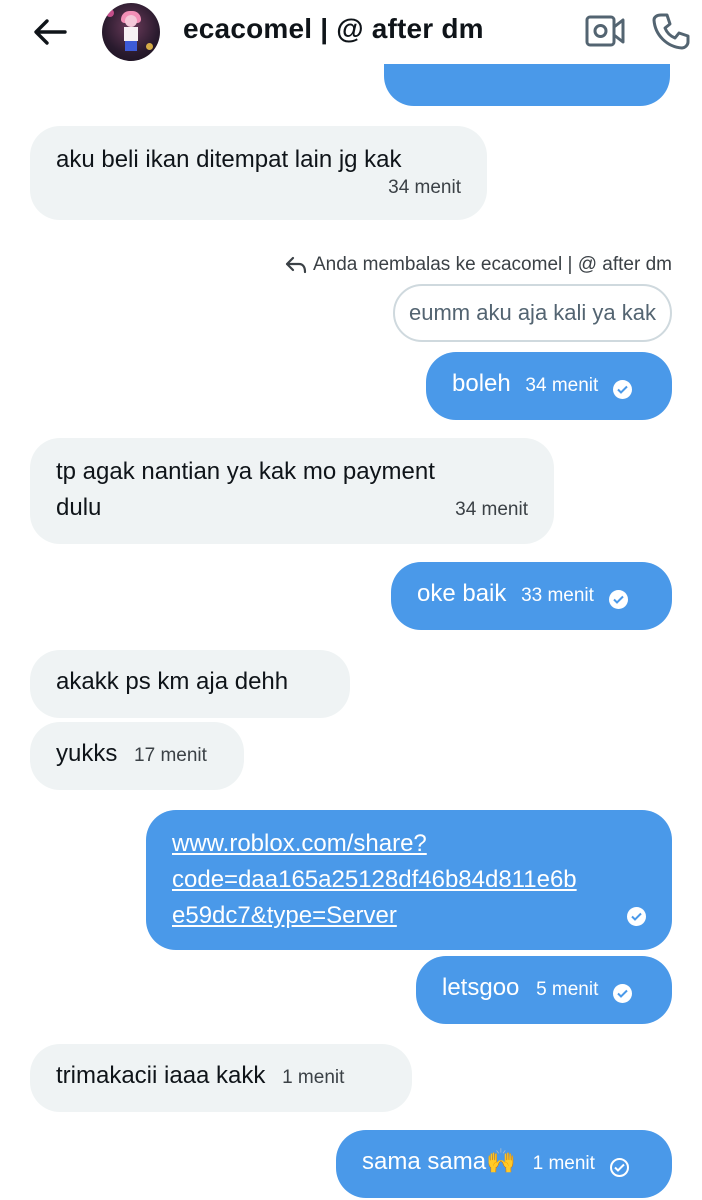 This screenshot has width=702, height=1200. Describe the element at coordinates (284, 916) in the screenshot. I see `link-line: e59dc7&type=Server` at that location.